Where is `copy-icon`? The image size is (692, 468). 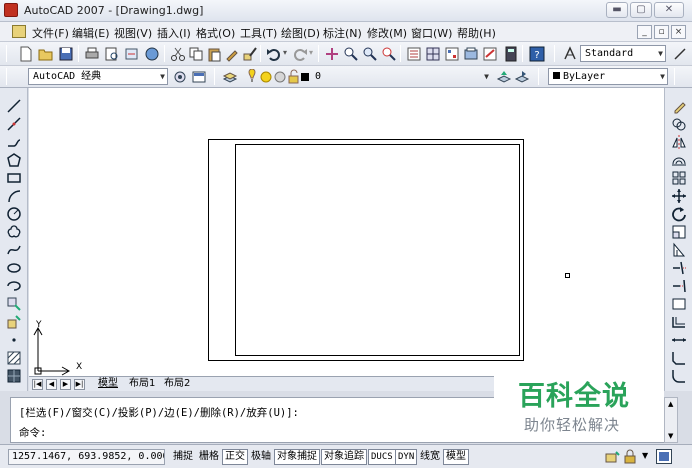 copy-icon is located at coordinates (196, 54).